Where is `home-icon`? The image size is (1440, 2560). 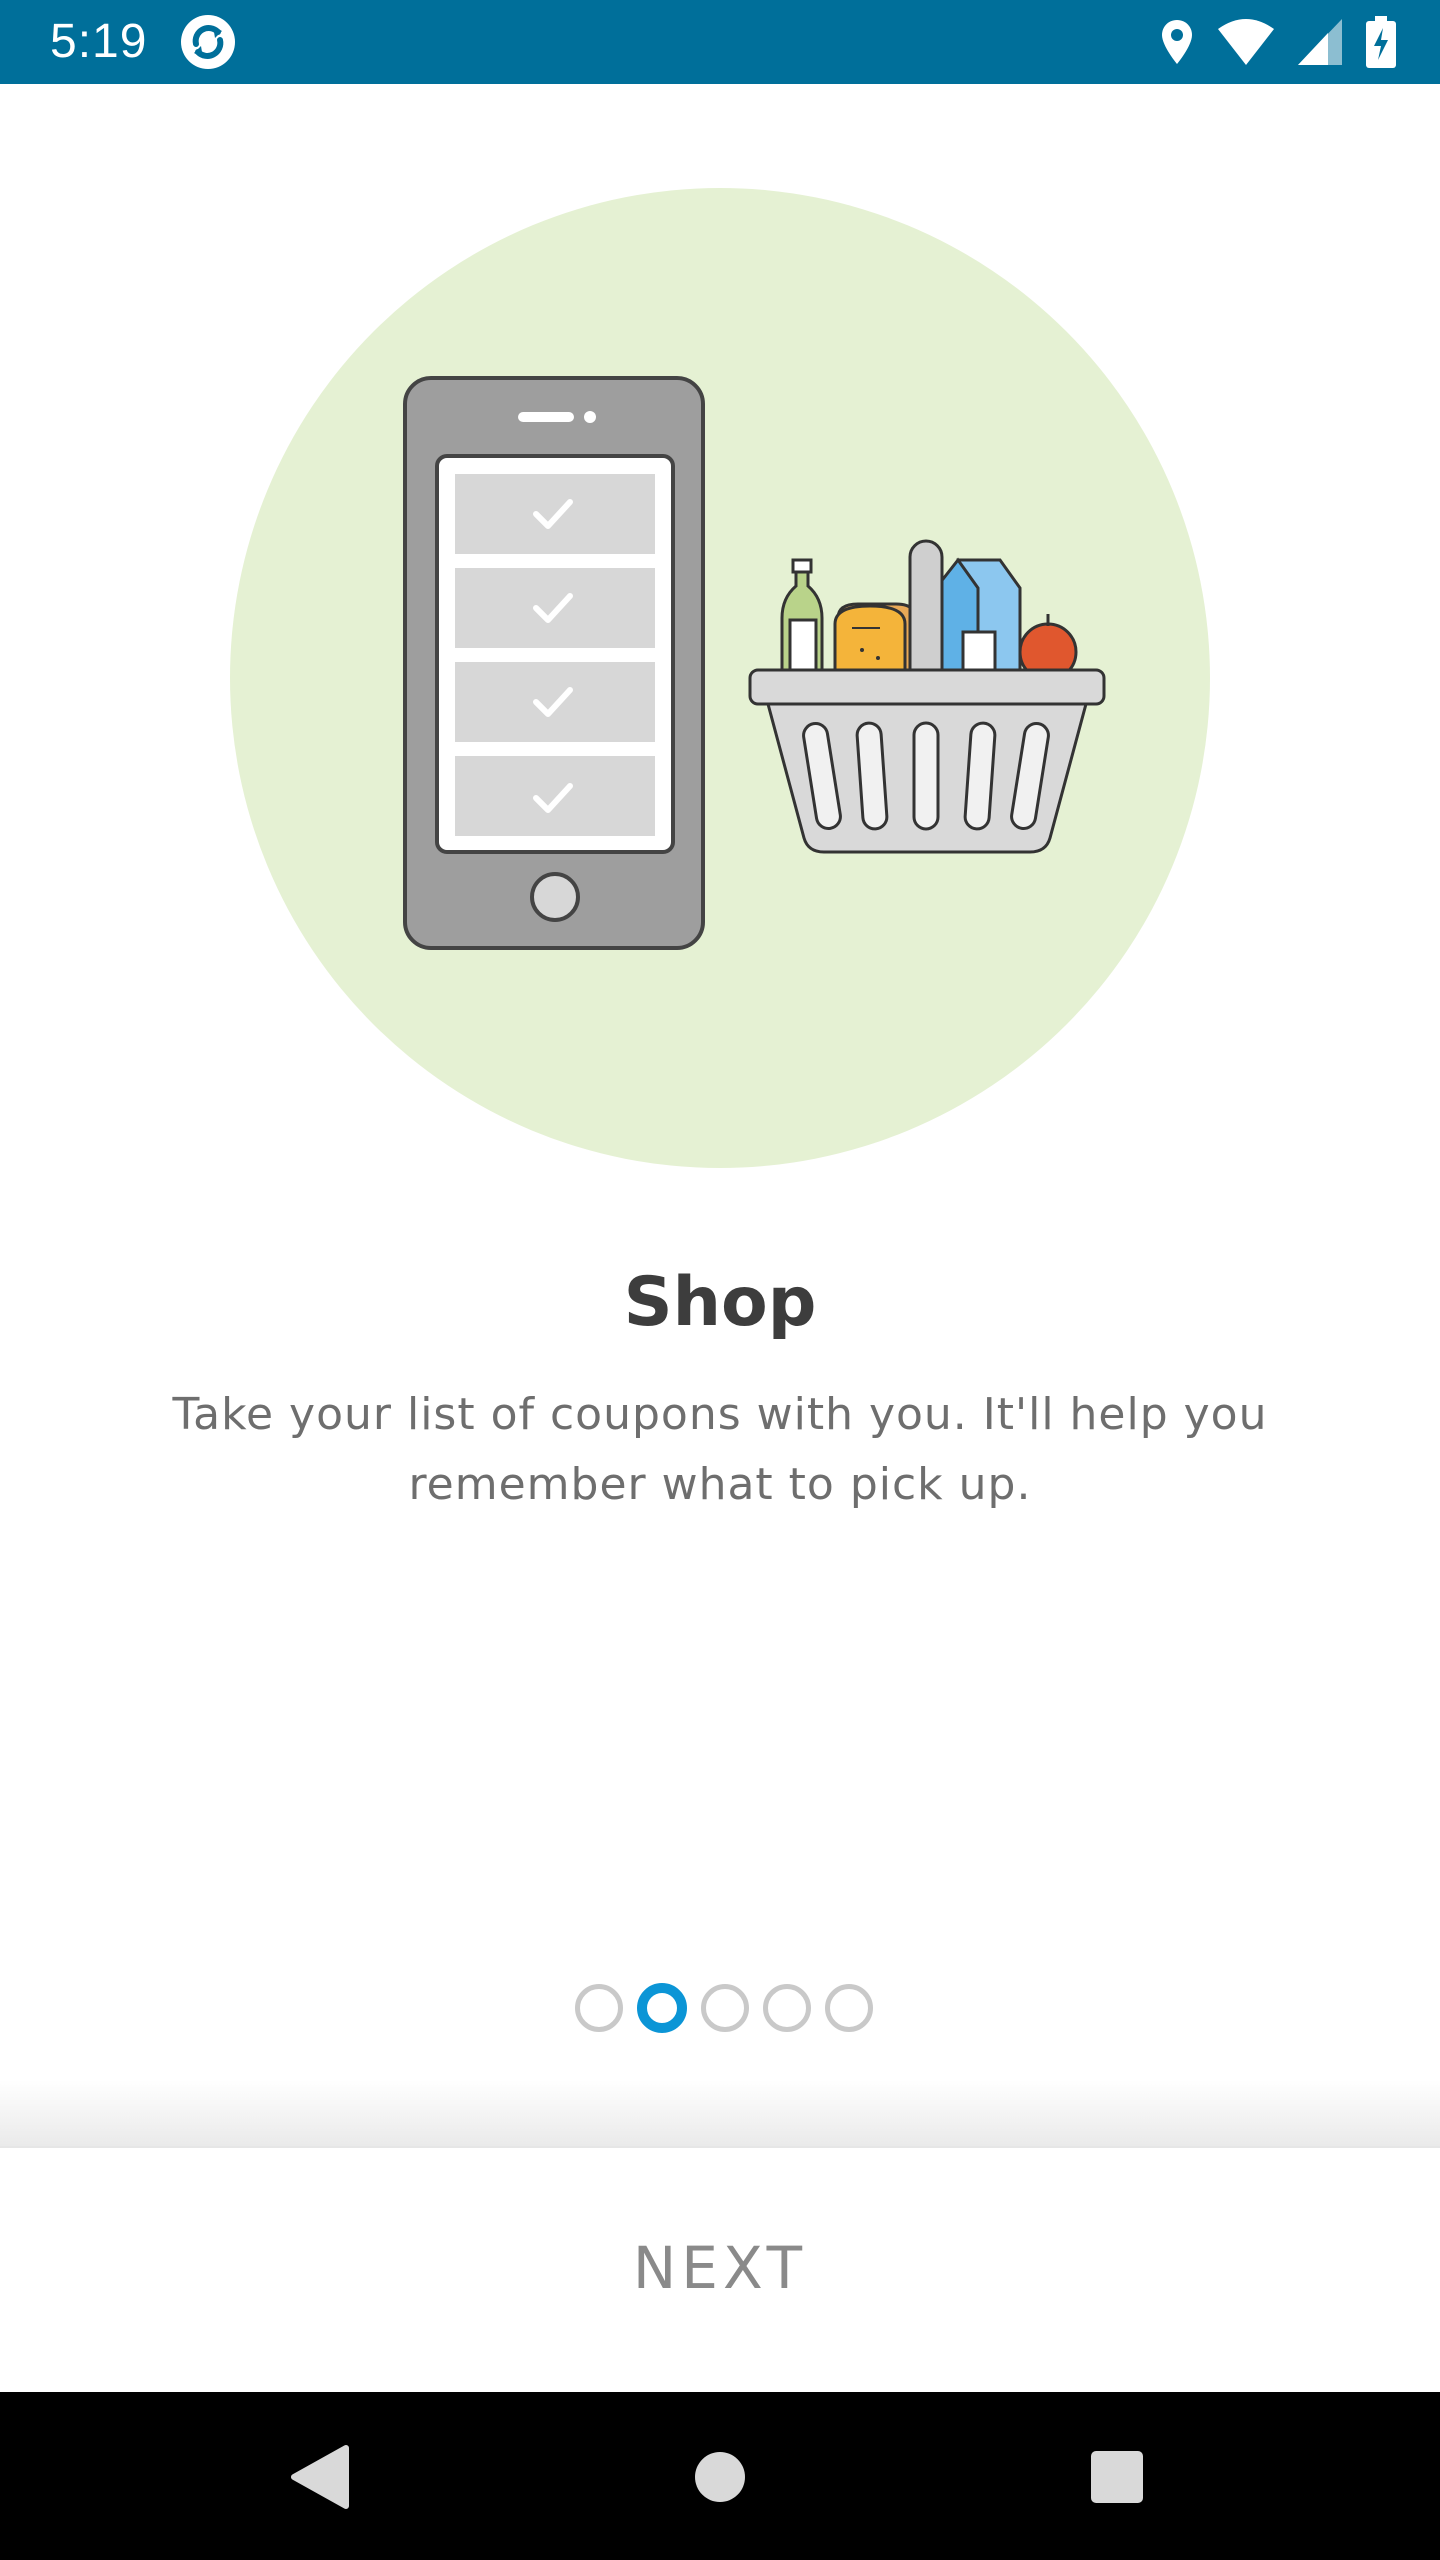
home-icon is located at coordinates (720, 2477).